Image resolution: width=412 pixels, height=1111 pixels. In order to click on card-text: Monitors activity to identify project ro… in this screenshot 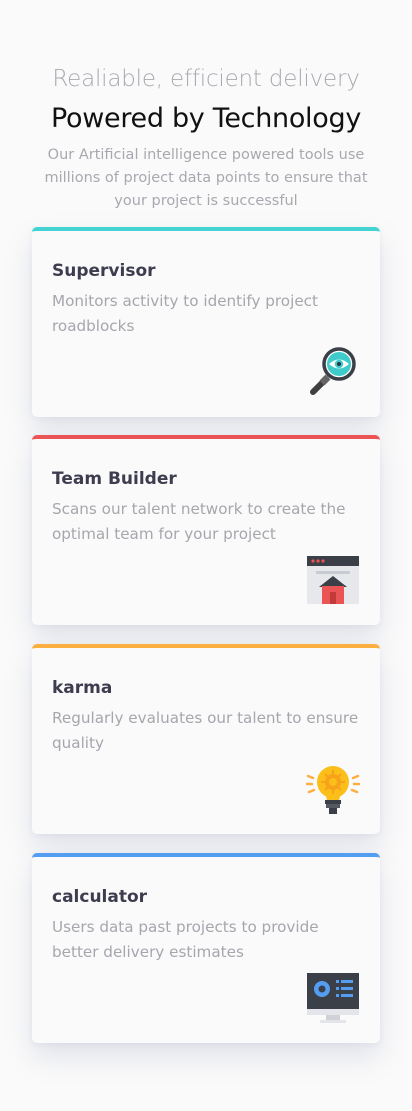, I will do `click(185, 313)`.